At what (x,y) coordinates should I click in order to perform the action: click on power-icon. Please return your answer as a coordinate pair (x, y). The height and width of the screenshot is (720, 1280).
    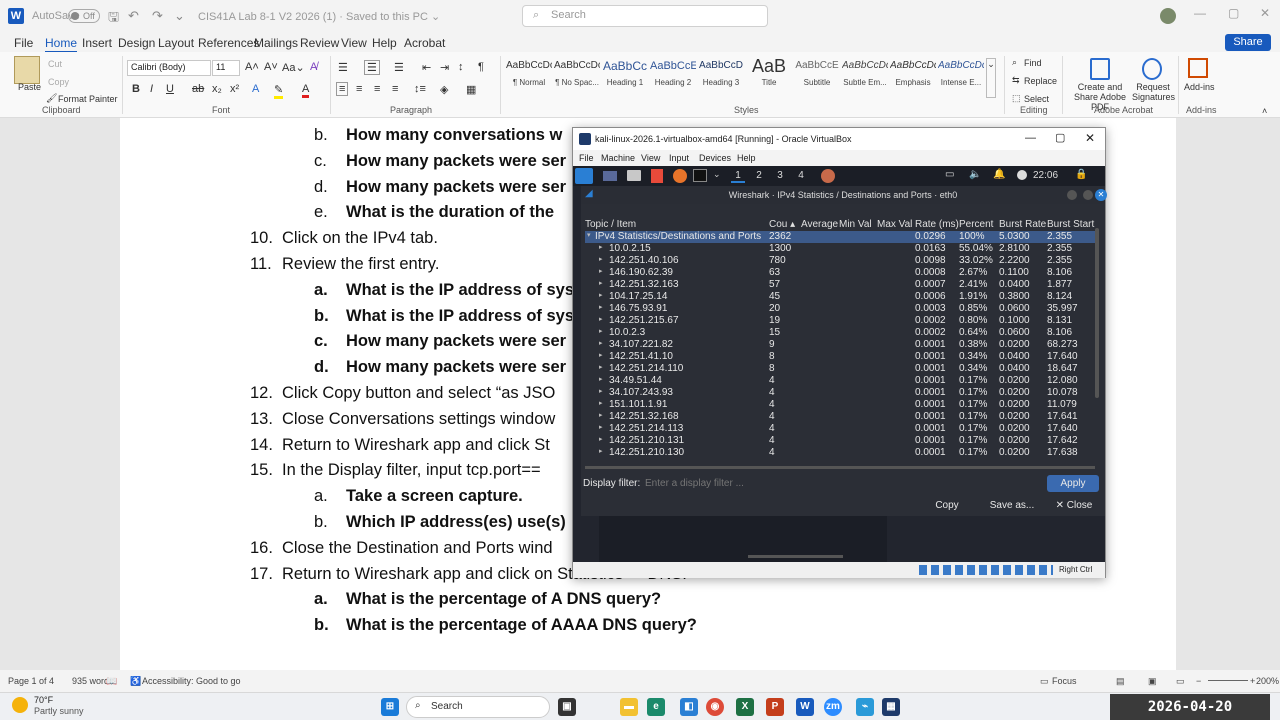
    Looking at the image, I should click on (1022, 175).